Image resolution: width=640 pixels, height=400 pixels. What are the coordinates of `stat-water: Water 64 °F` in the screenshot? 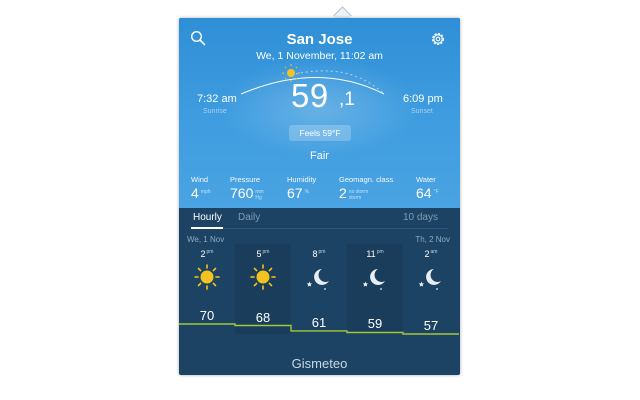 It's located at (427, 189).